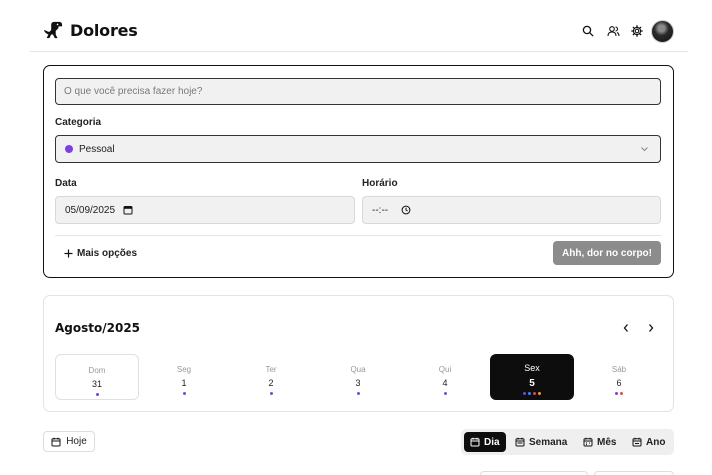 Image resolution: width=712 pixels, height=475 pixels. I want to click on time-field: --:--, so click(511, 210).